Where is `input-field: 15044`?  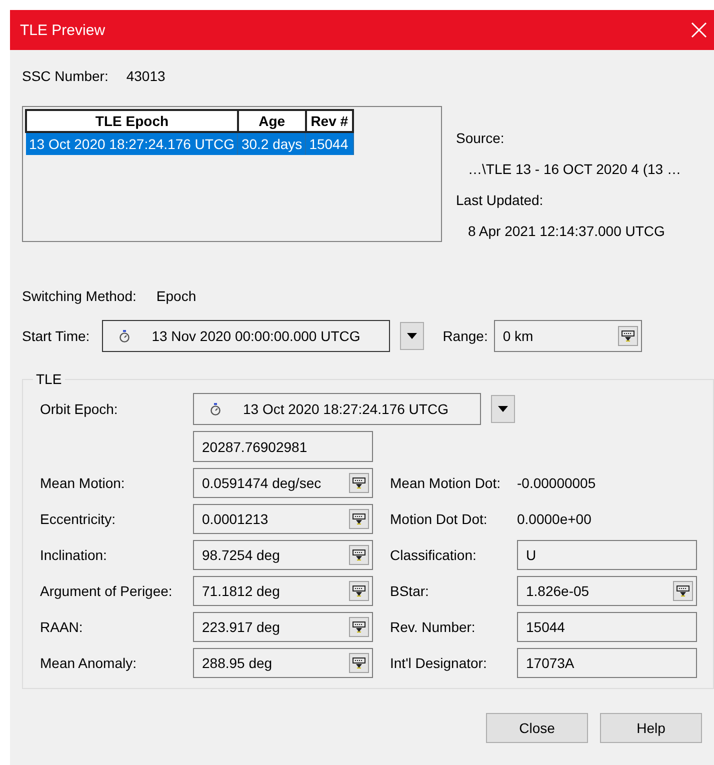 input-field: 15044 is located at coordinates (607, 627).